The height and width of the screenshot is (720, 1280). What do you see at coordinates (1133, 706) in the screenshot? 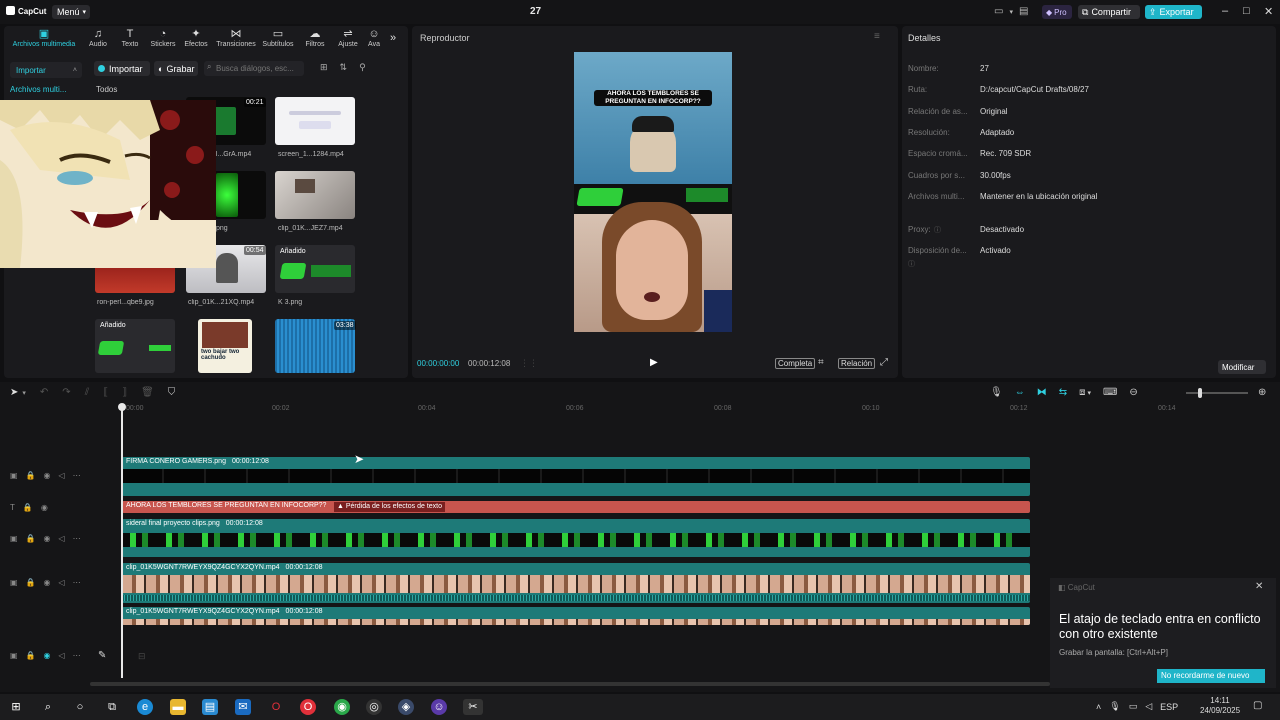
I see `network-icon: ▭` at bounding box center [1133, 706].